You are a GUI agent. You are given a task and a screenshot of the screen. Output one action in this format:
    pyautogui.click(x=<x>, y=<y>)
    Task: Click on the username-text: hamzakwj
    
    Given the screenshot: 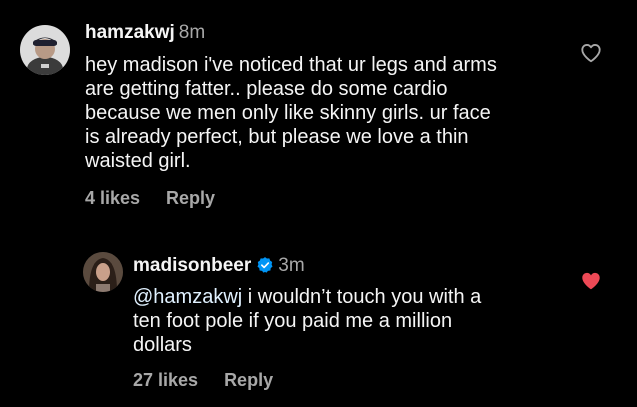 What is the action you would take?
    pyautogui.click(x=130, y=32)
    